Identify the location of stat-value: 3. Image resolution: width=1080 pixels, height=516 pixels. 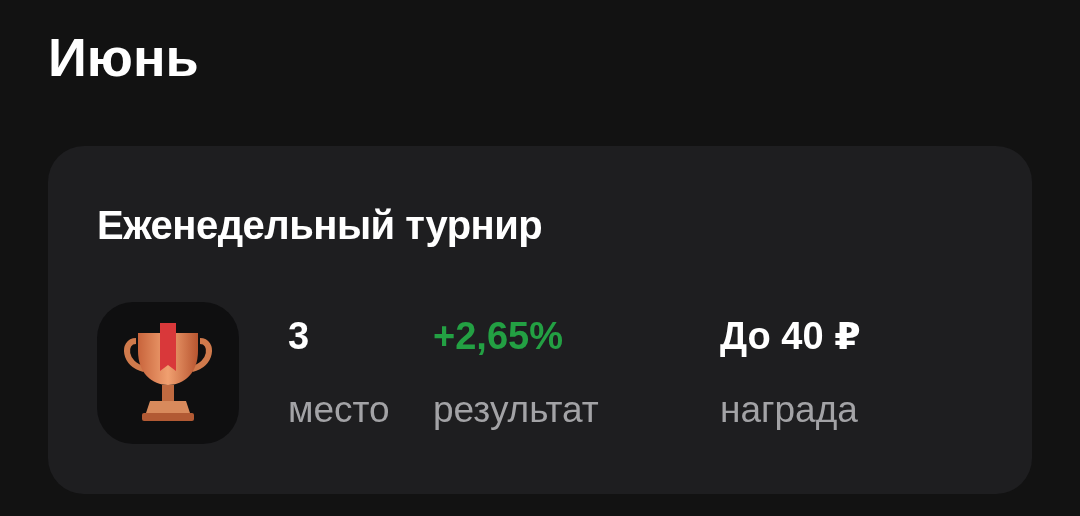
(299, 336).